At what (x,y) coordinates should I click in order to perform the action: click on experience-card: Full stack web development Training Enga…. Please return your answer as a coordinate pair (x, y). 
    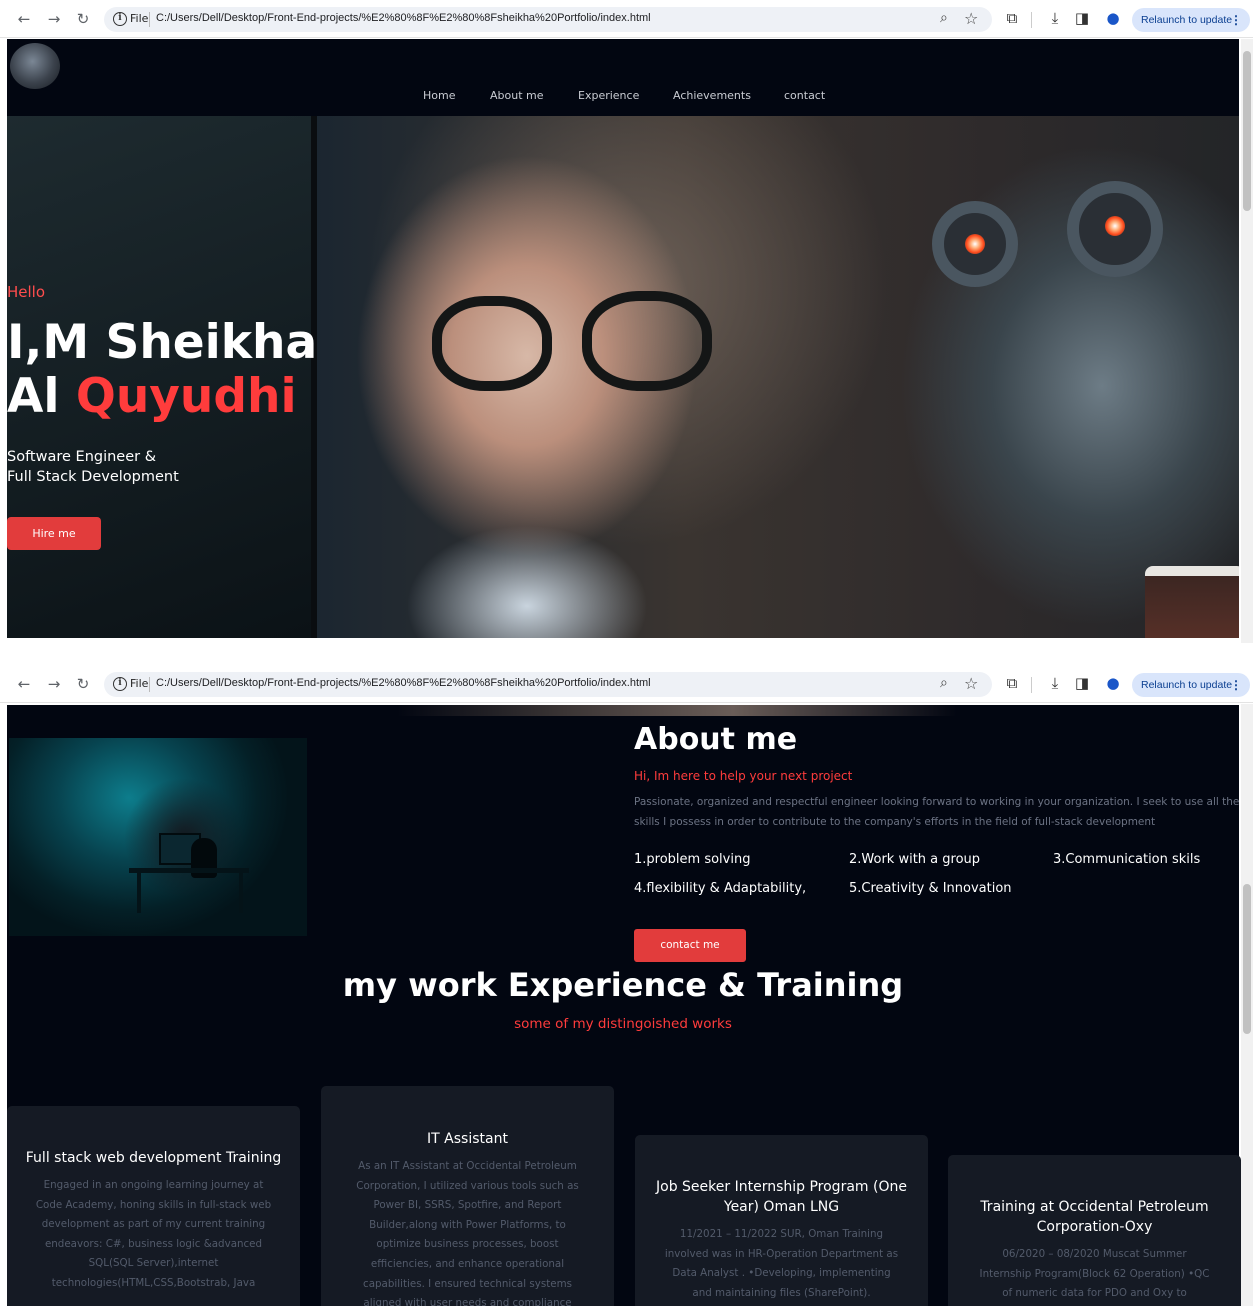
    Looking at the image, I should click on (153, 1206).